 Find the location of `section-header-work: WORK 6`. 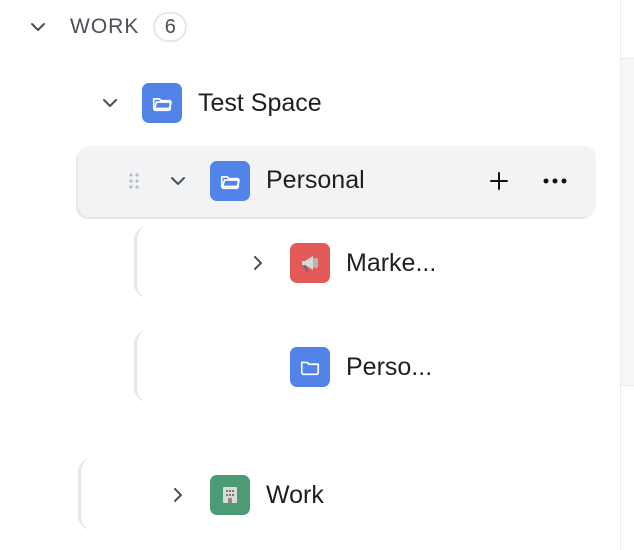

section-header-work: WORK 6 is located at coordinates (104, 27).